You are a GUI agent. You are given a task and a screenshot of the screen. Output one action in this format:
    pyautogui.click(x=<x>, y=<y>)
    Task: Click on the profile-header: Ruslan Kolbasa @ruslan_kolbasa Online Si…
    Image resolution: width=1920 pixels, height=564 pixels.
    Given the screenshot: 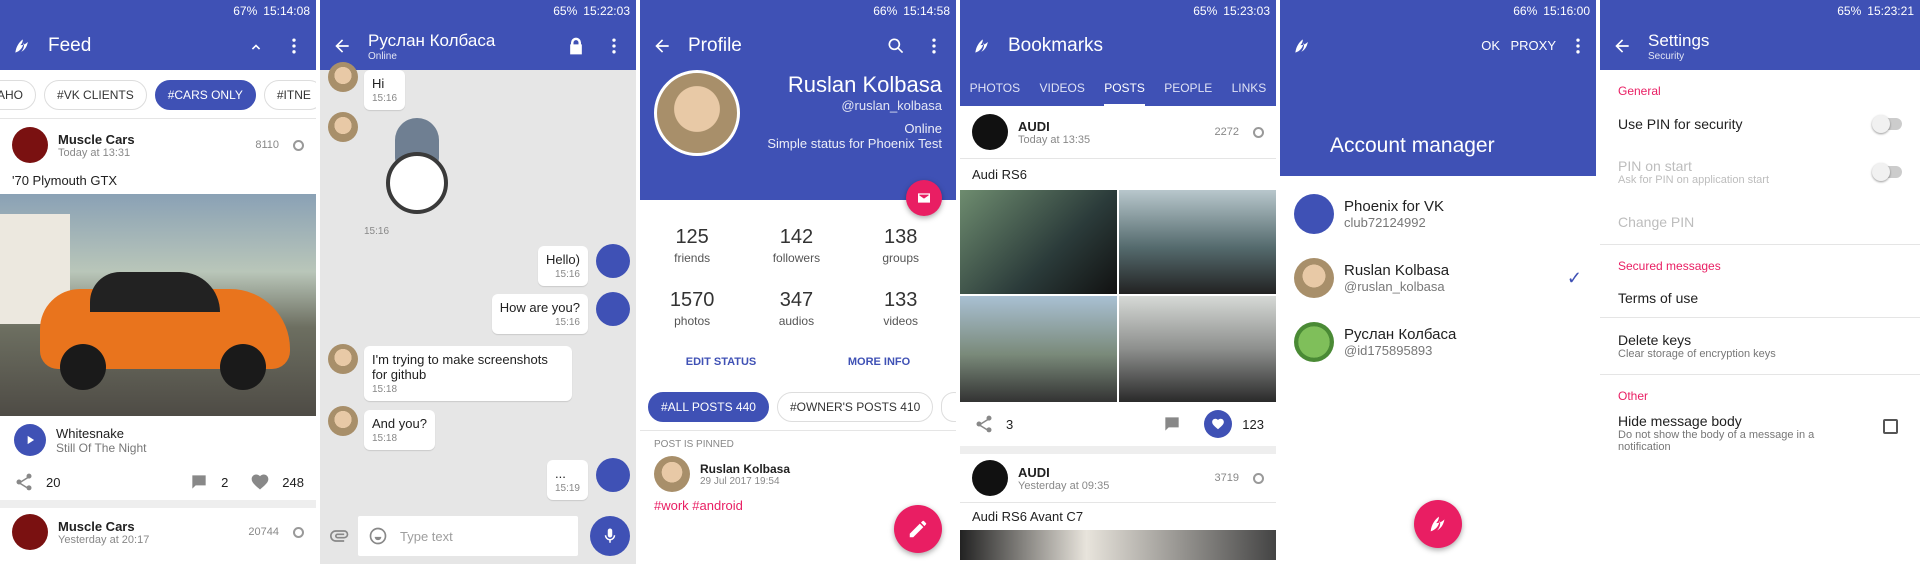 What is the action you would take?
    pyautogui.click(x=798, y=135)
    